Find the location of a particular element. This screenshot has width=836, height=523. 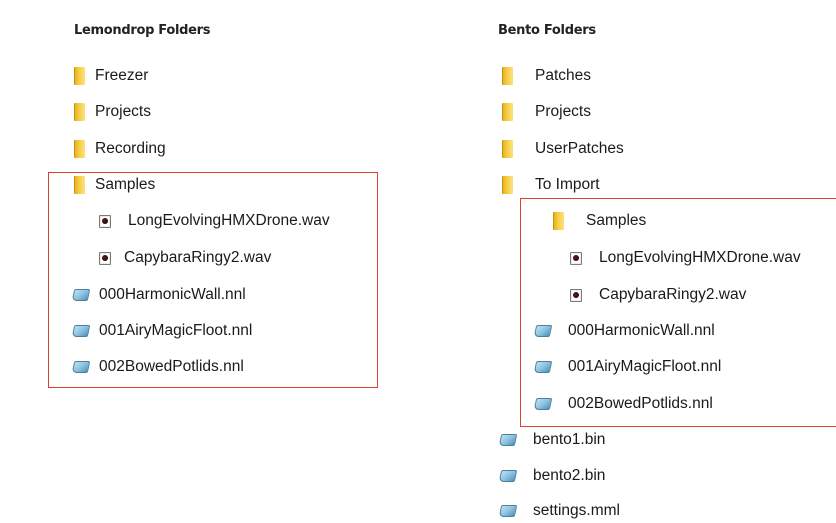

list-item-folder-patches: Patches is located at coordinates (546, 76).